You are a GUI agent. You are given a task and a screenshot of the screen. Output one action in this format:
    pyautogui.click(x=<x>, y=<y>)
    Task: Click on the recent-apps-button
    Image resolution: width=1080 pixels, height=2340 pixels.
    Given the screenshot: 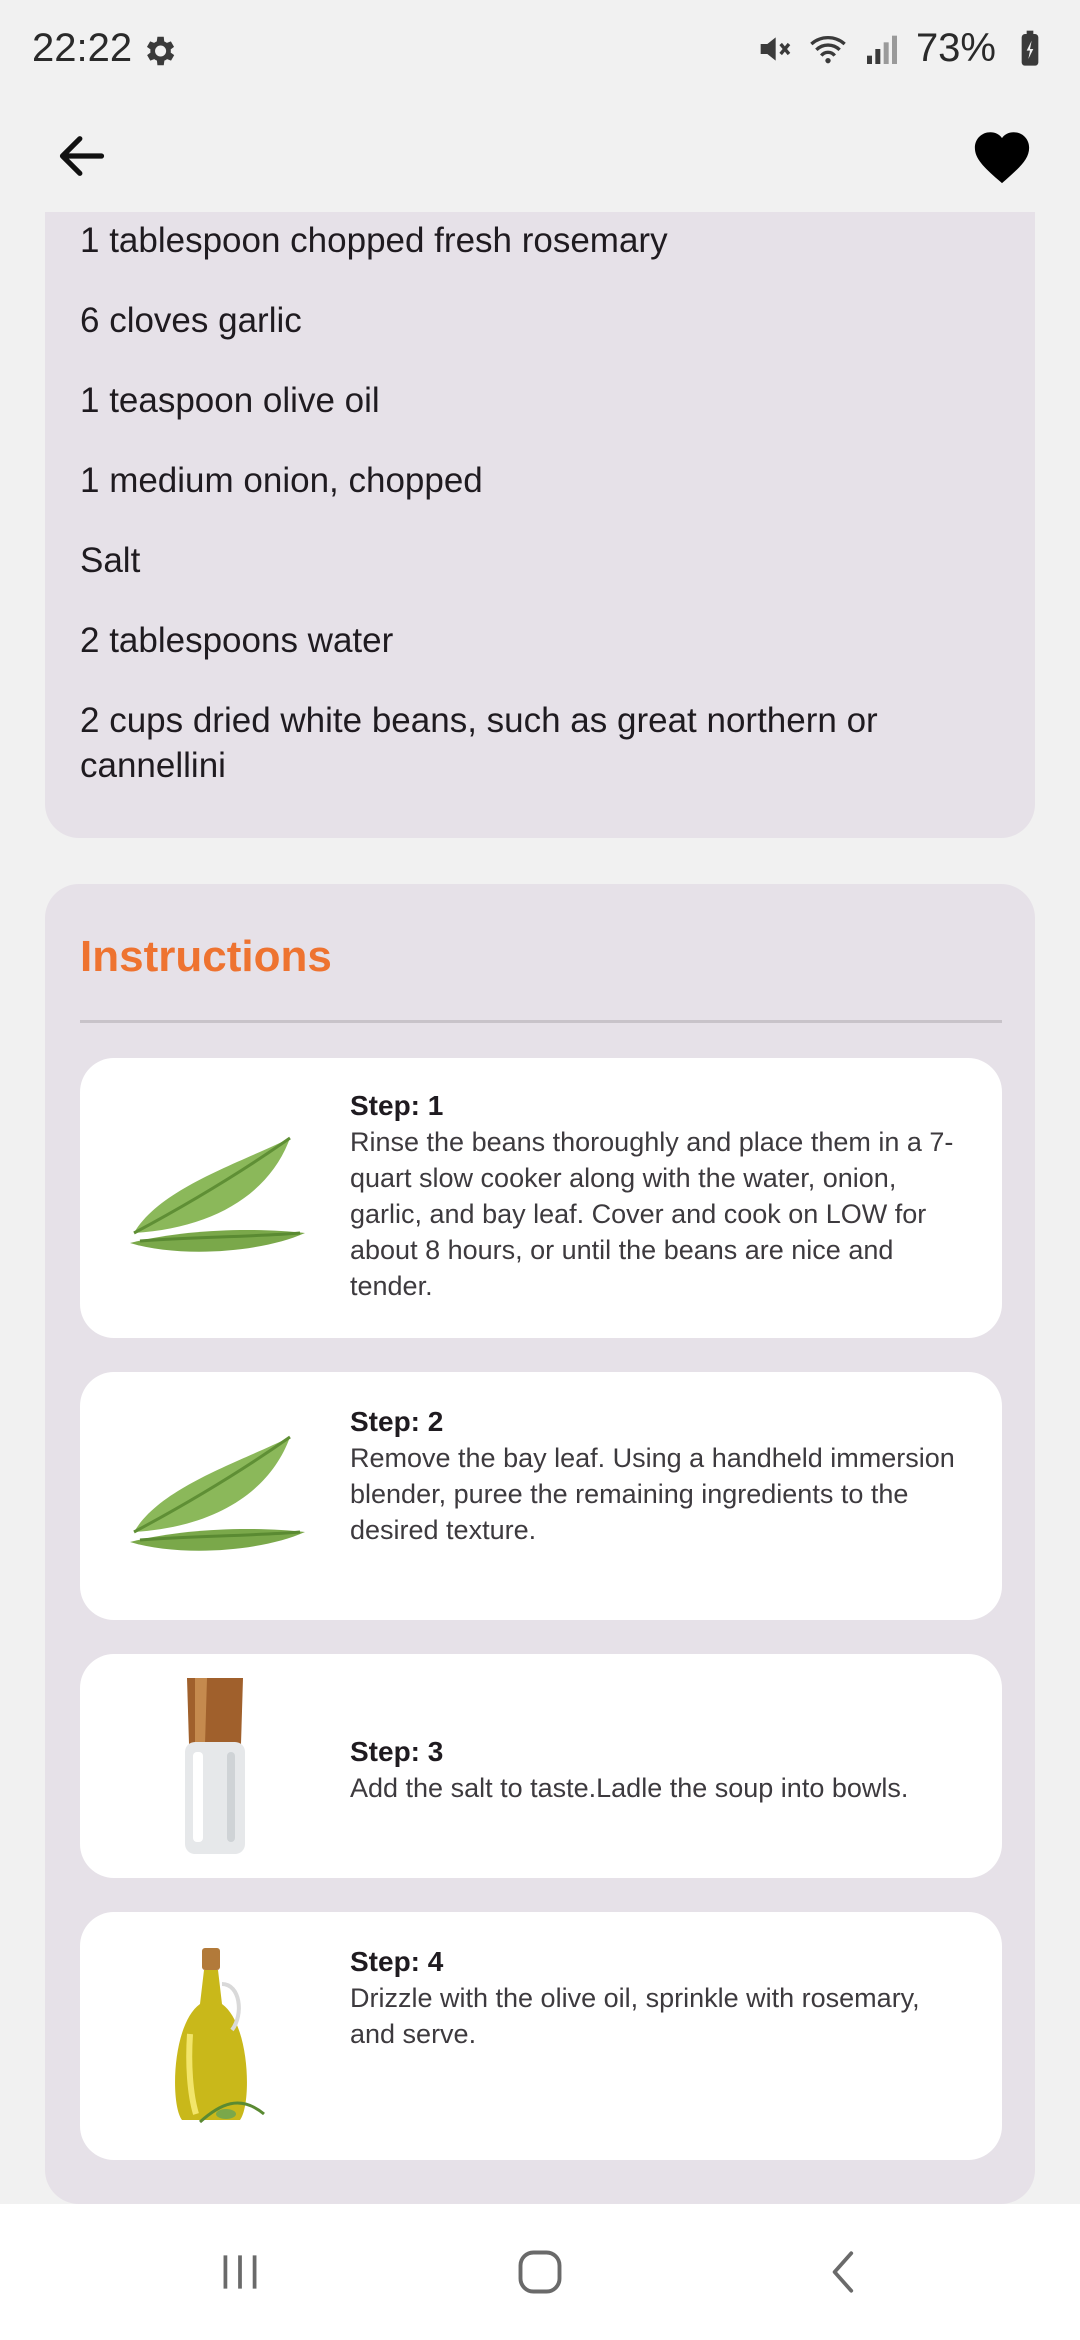 What is the action you would take?
    pyautogui.click(x=240, y=2272)
    